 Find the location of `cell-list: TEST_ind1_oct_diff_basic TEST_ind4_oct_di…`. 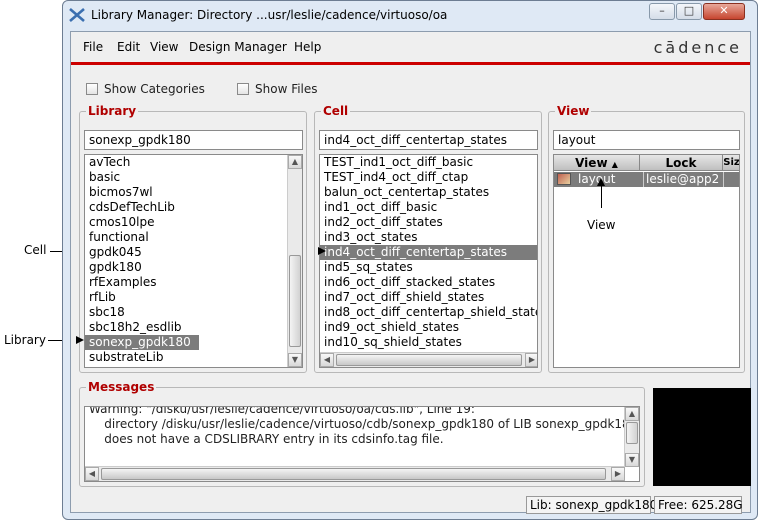

cell-list: TEST_ind1_oct_diff_basic TEST_ind4_oct_di… is located at coordinates (428, 261).